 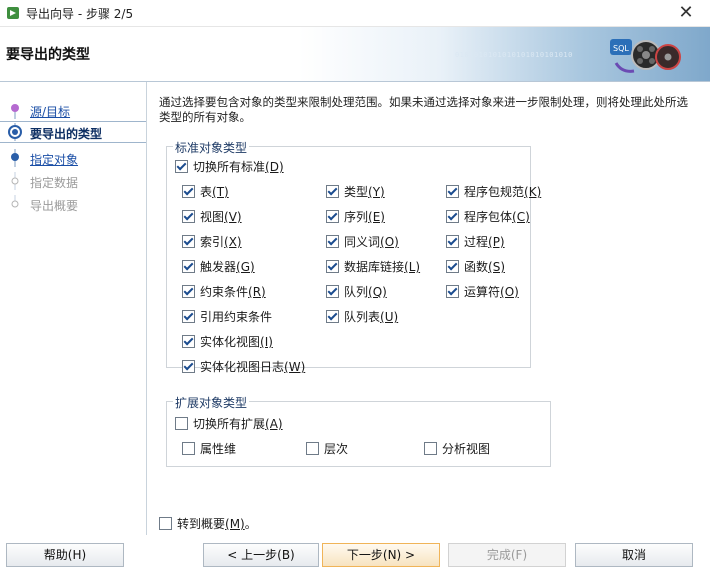 I want to click on toggle-all-extended-checkbox: 切换所有扩展(A), so click(x=229, y=424).